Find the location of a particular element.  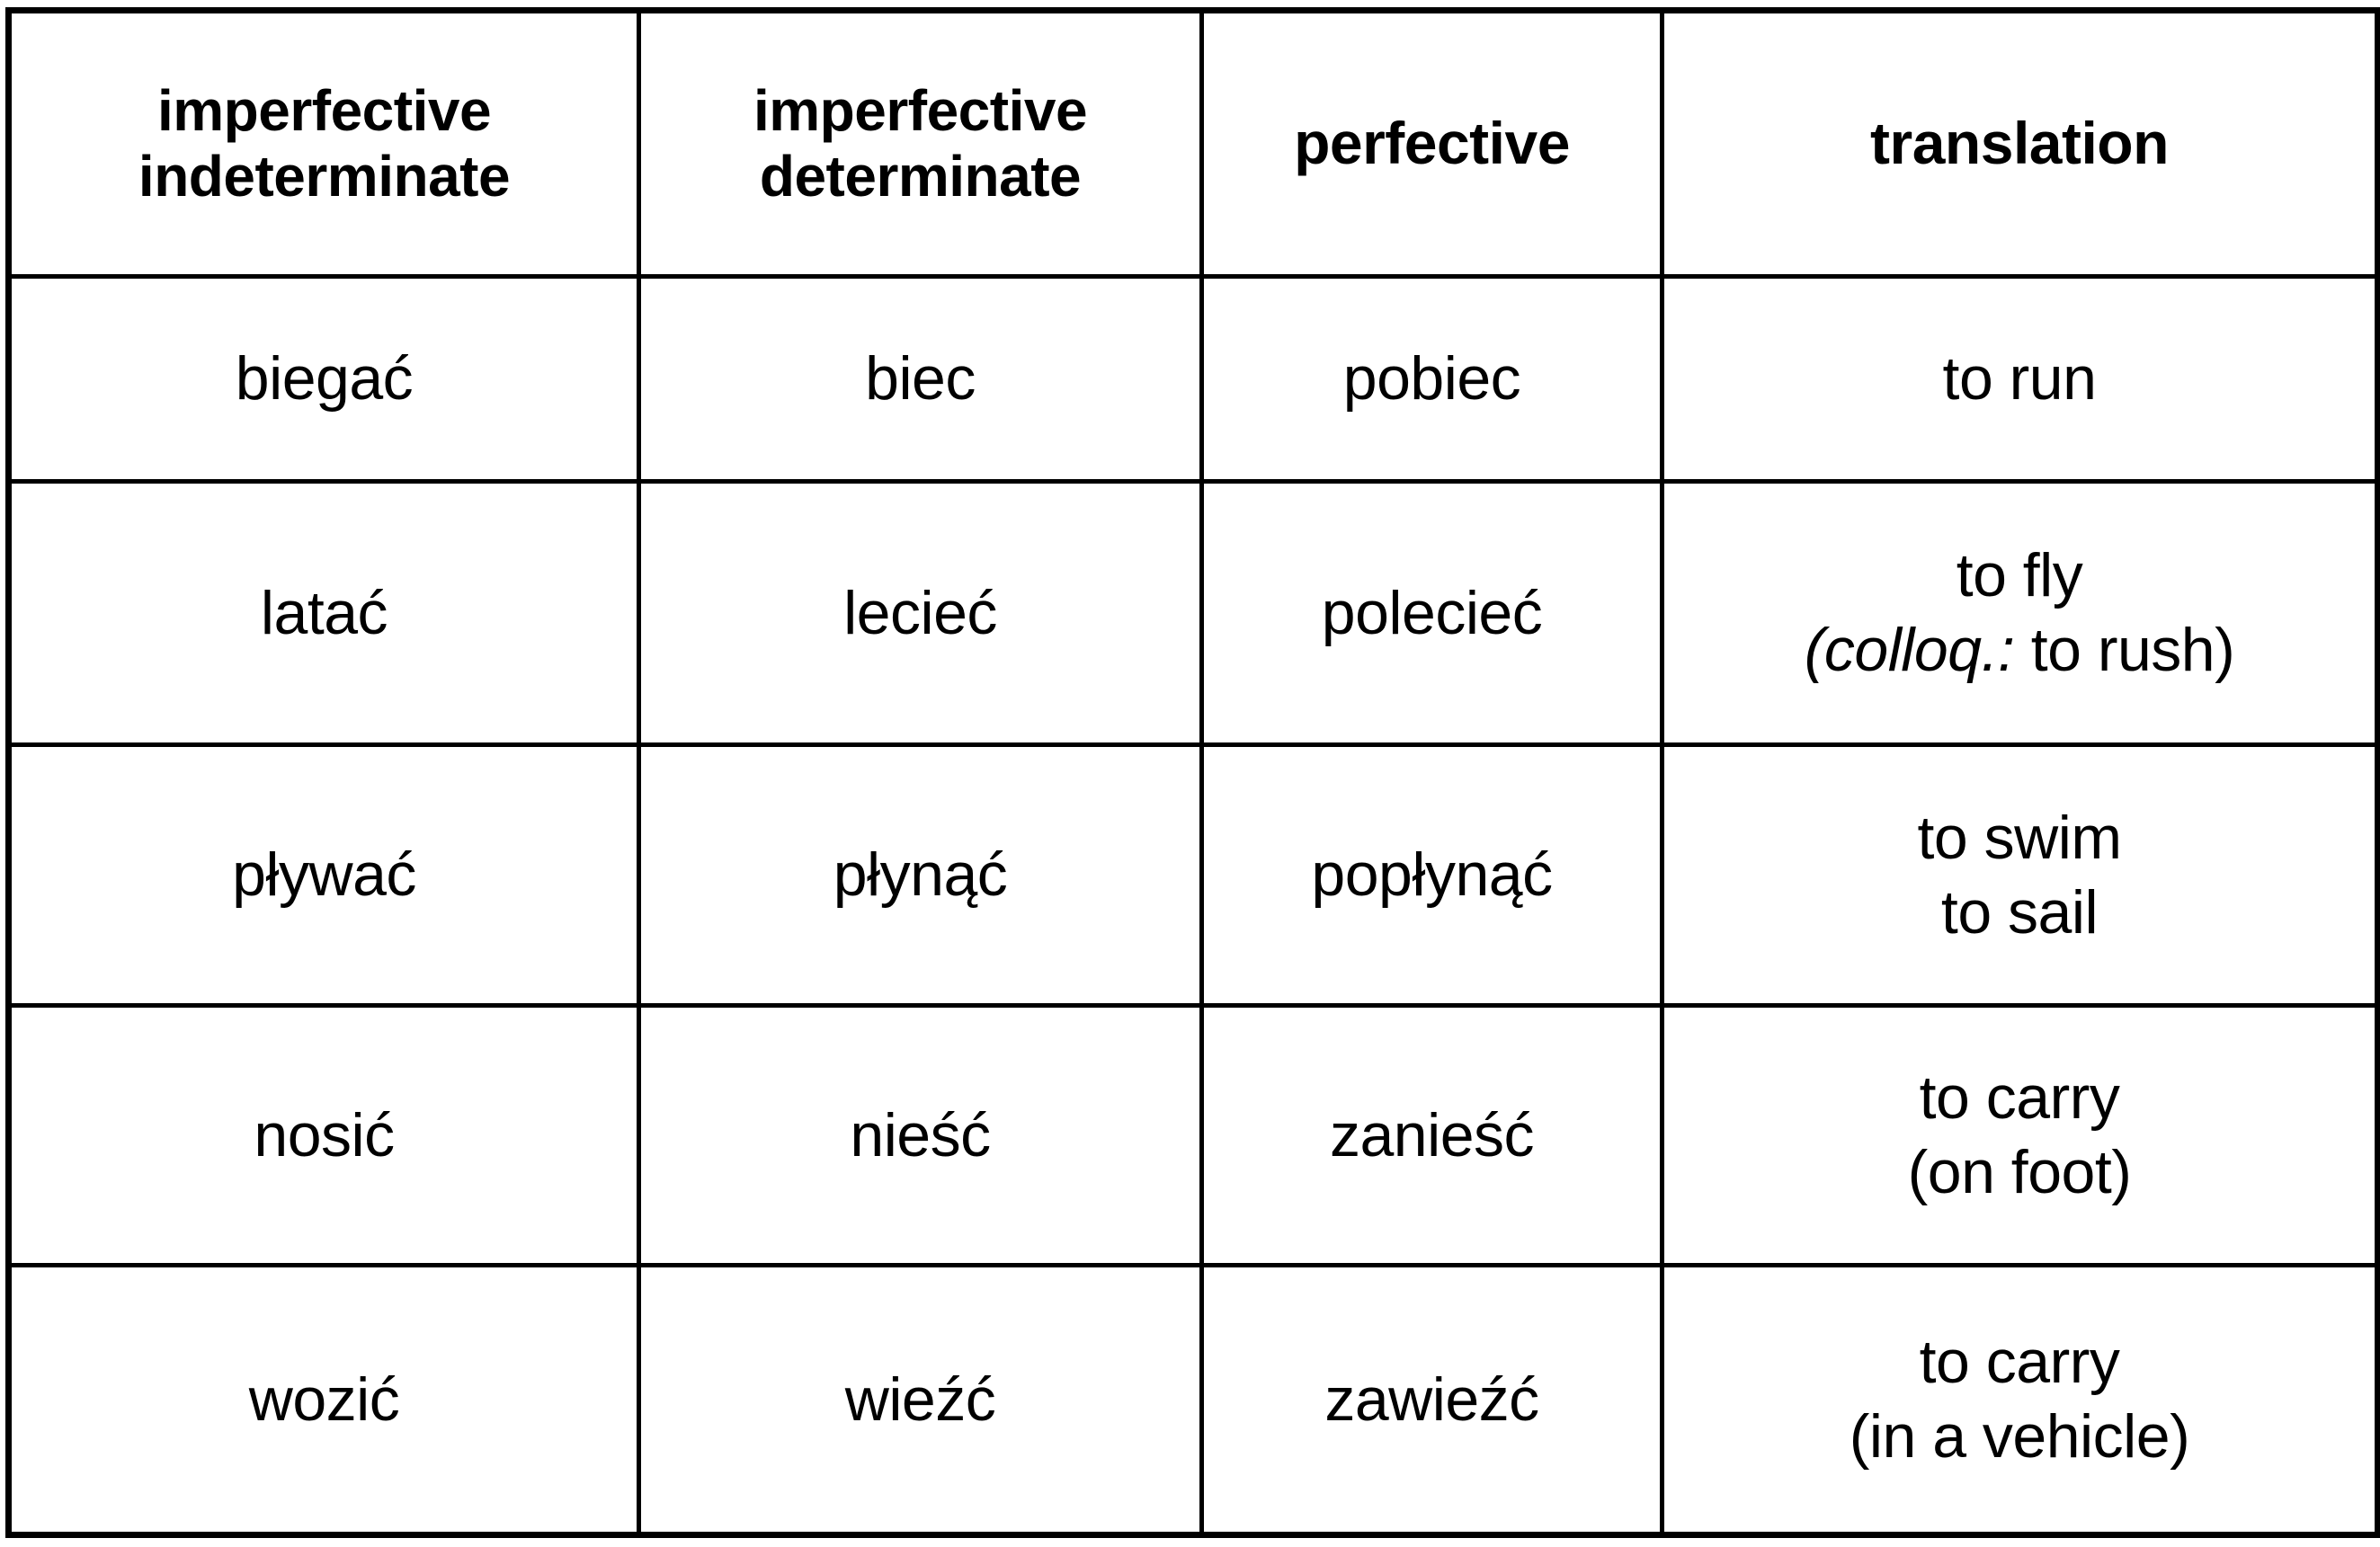

cell-perfective: popłynąć is located at coordinates (1431, 875).